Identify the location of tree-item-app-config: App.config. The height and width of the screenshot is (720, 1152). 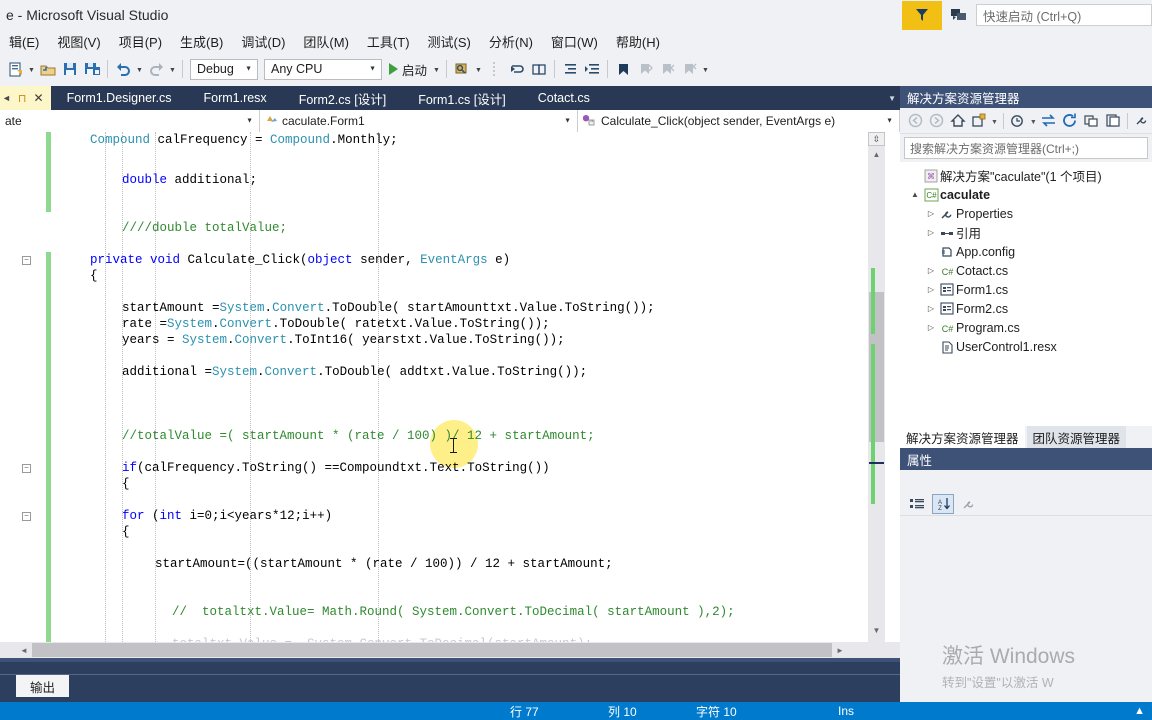
(1026, 251).